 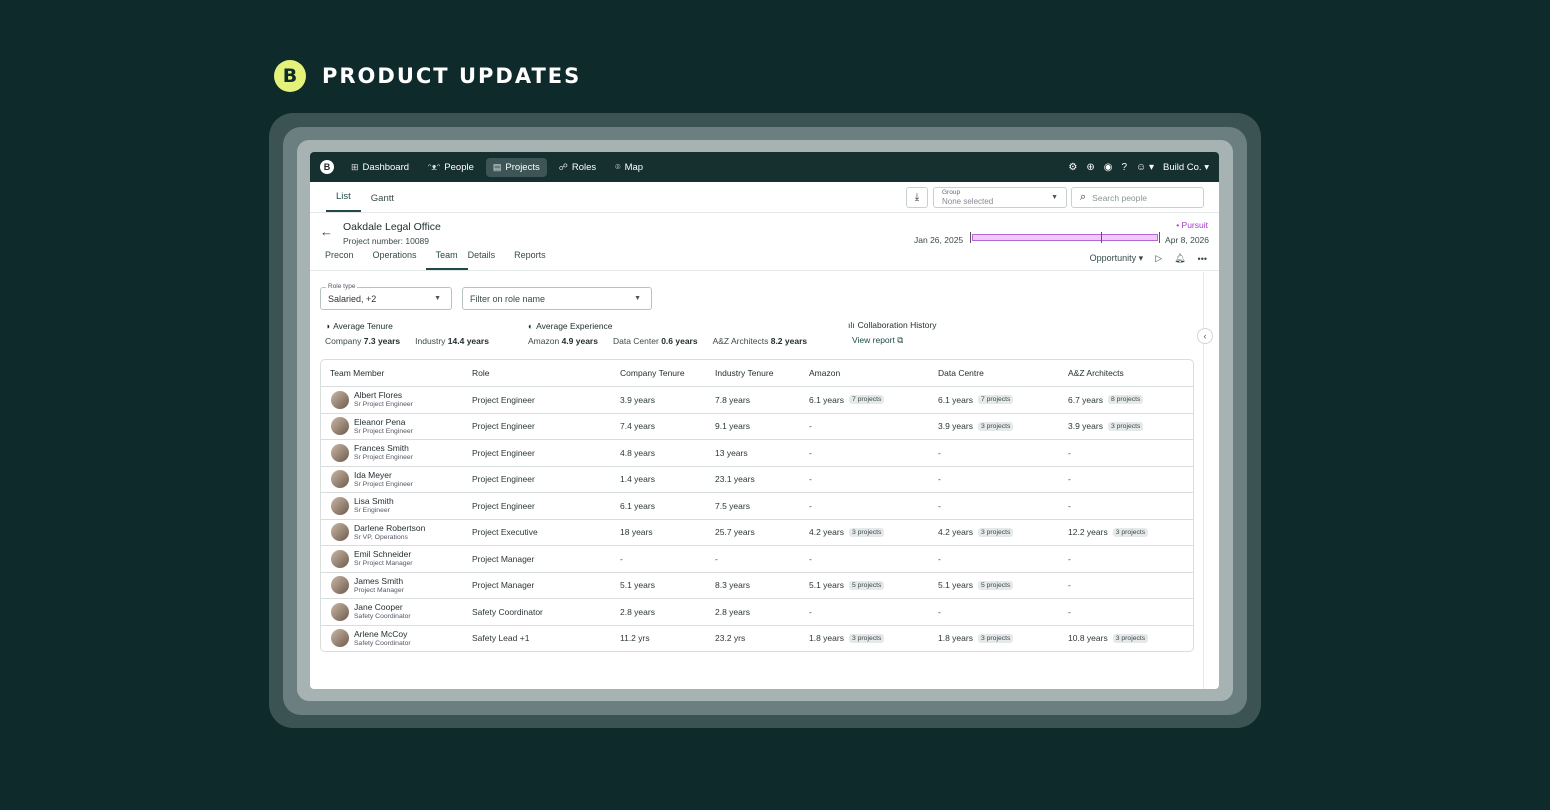 I want to click on table-cell: 6.1 years, so click(x=637, y=505).